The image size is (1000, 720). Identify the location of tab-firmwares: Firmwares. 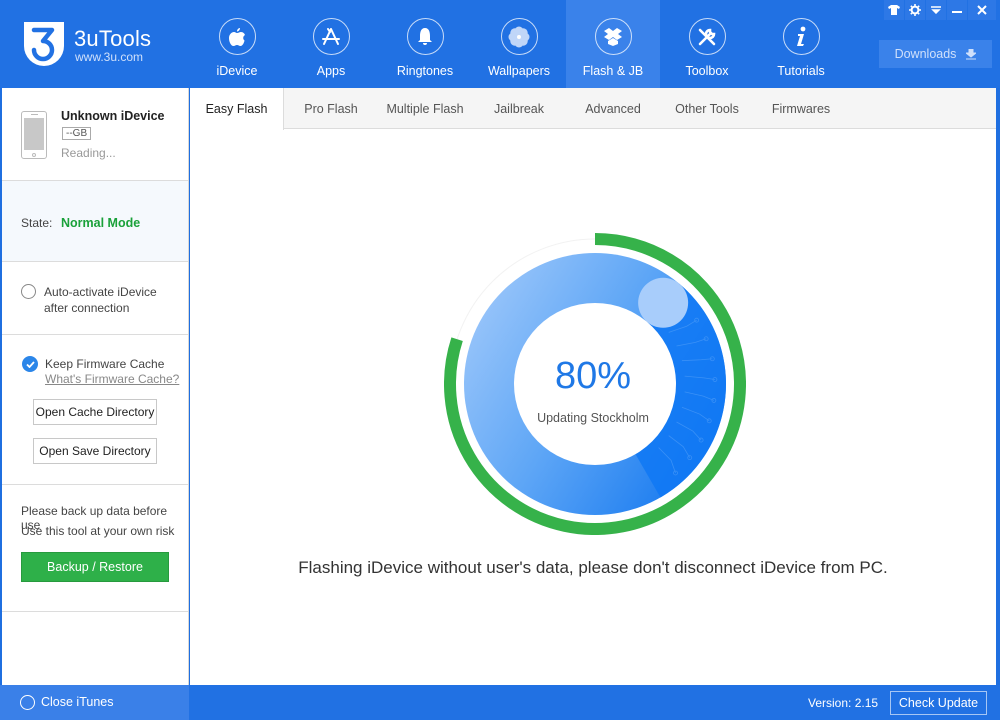
(801, 108).